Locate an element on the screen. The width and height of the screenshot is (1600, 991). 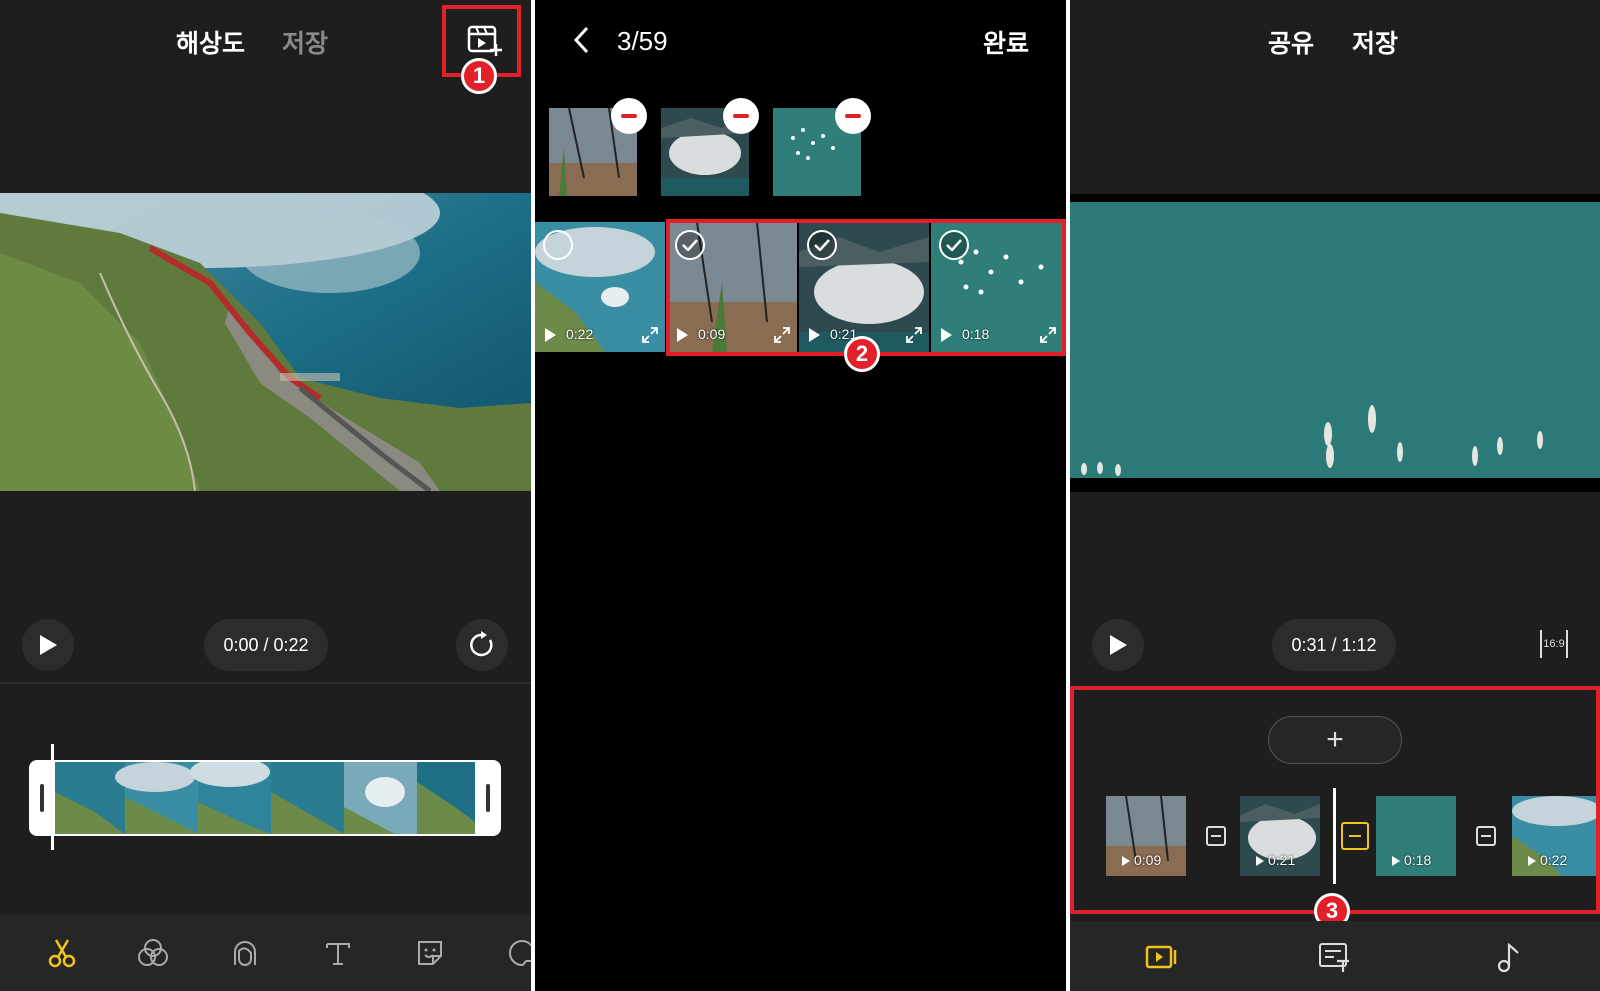
add-clip-button: + is located at coordinates (1335, 740).